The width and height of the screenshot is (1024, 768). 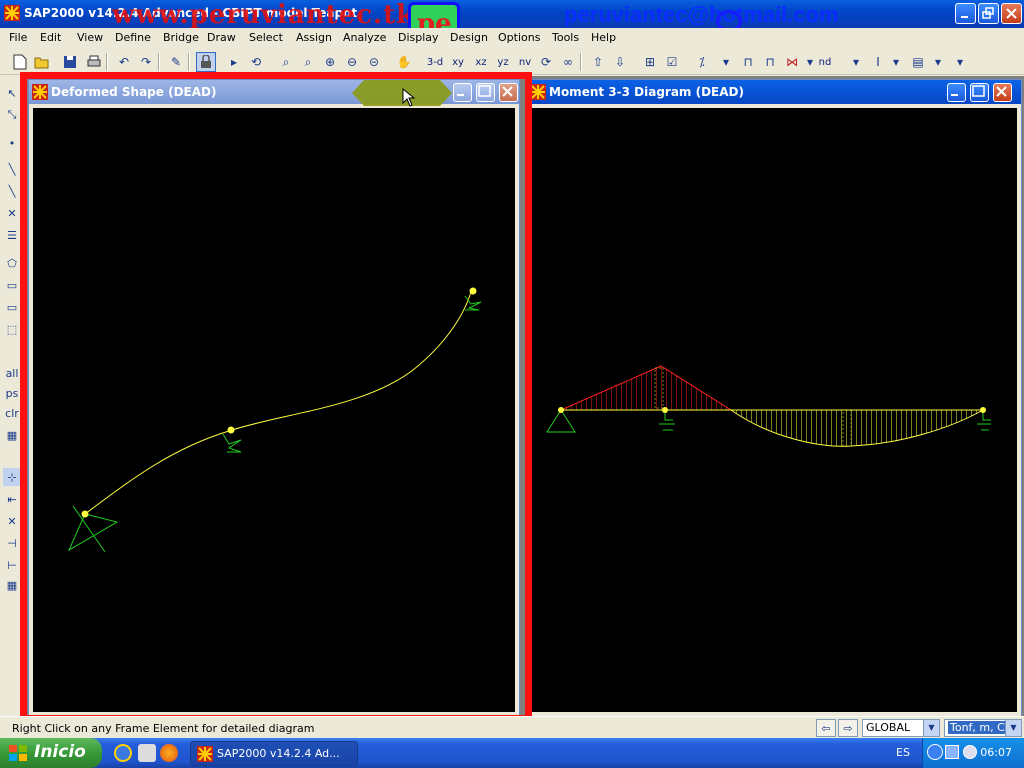 I want to click on assign-checkbox-button: ☑, so click(x=672, y=62).